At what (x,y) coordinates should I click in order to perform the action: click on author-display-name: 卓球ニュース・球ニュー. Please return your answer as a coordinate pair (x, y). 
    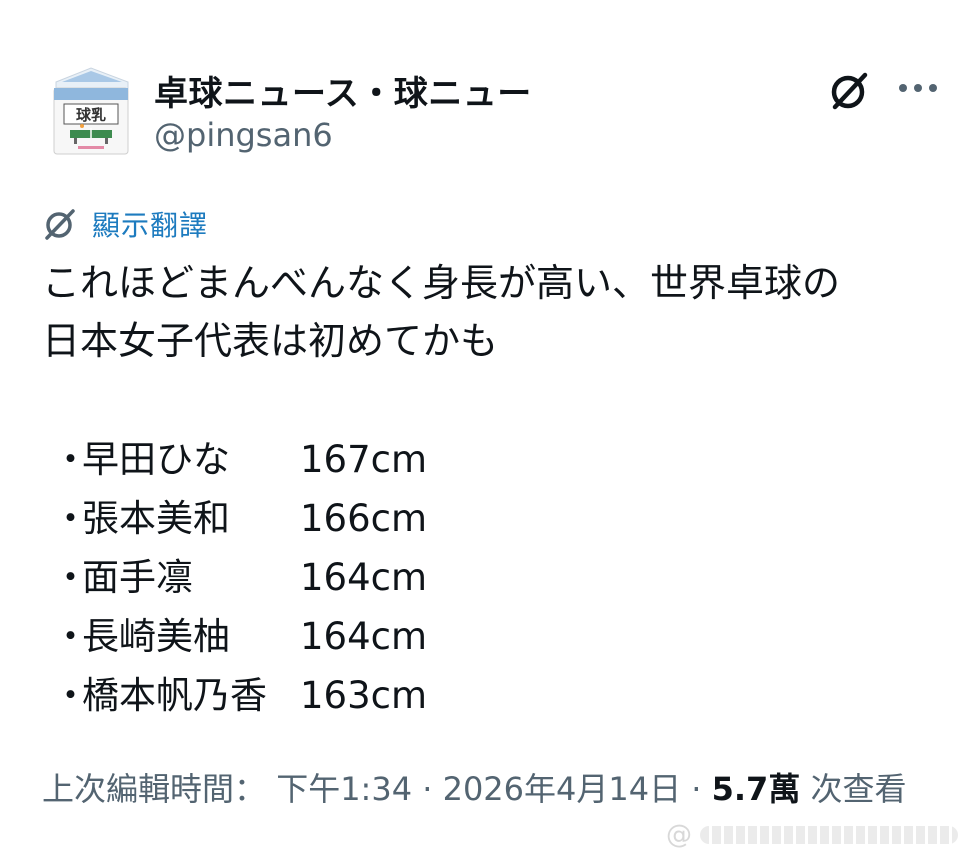
    Looking at the image, I should click on (343, 90).